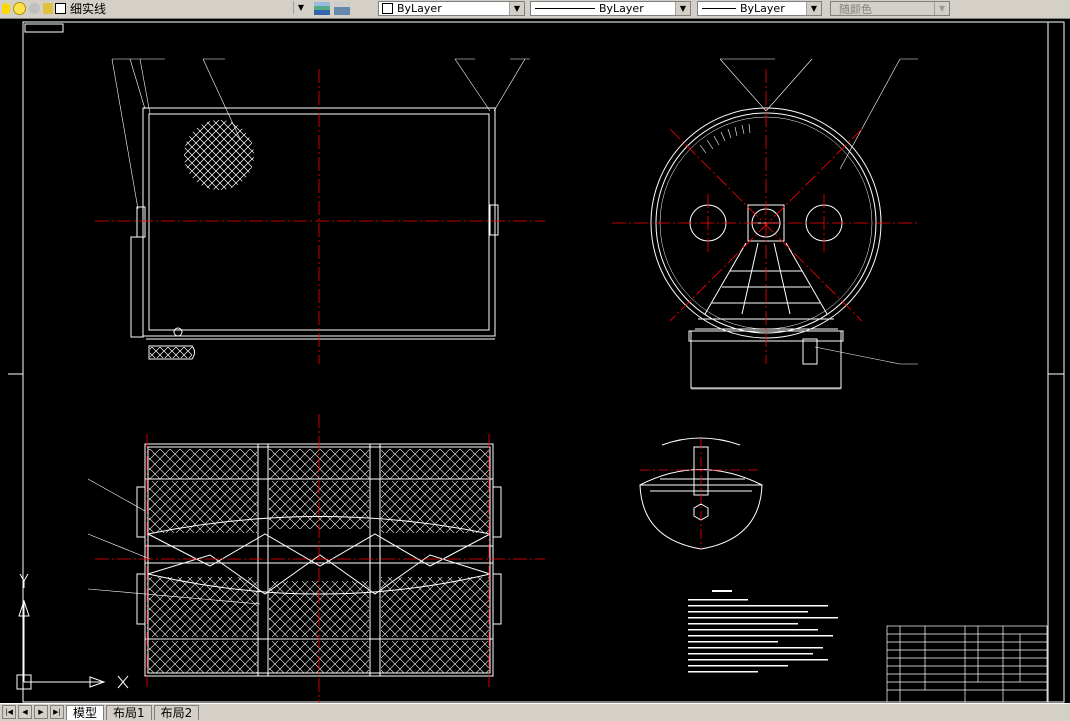  Describe the element at coordinates (700, 494) in the screenshot. I see `section-centerlines` at that location.